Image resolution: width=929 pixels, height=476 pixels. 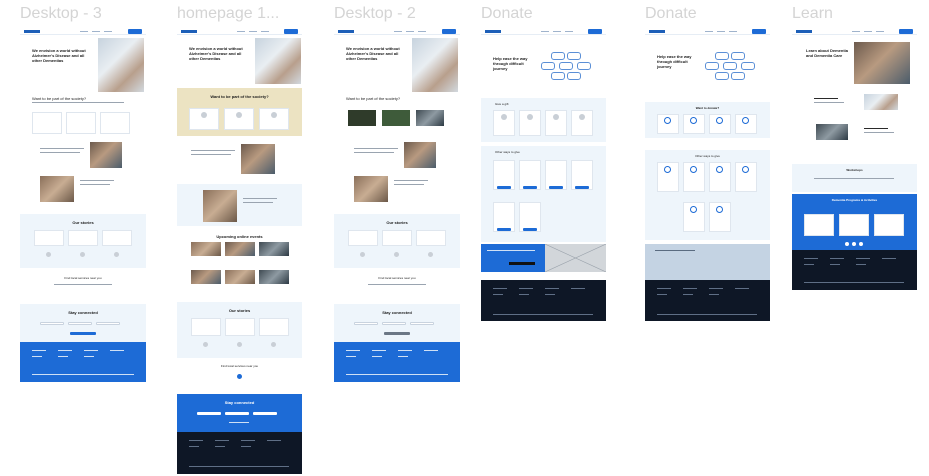 I want to click on programs-section: Dementia Programs & Activities, so click(x=854, y=224).